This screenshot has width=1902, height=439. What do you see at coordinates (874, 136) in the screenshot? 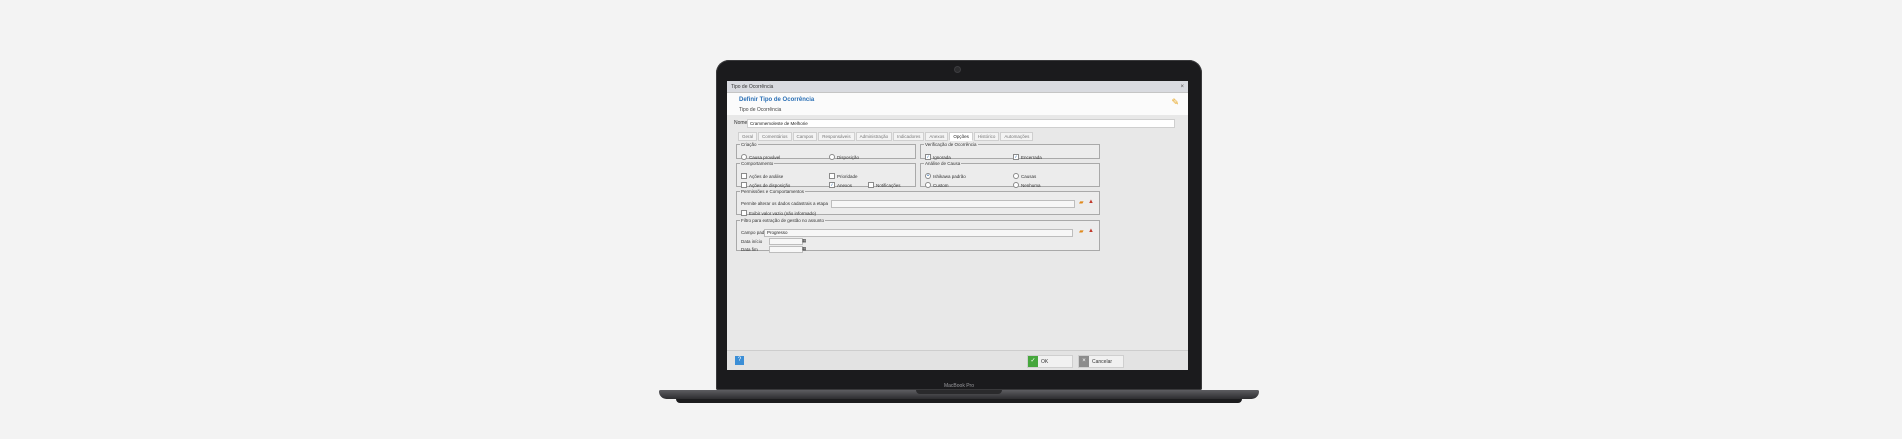
I see `tab-administracao: Administração` at bounding box center [874, 136].